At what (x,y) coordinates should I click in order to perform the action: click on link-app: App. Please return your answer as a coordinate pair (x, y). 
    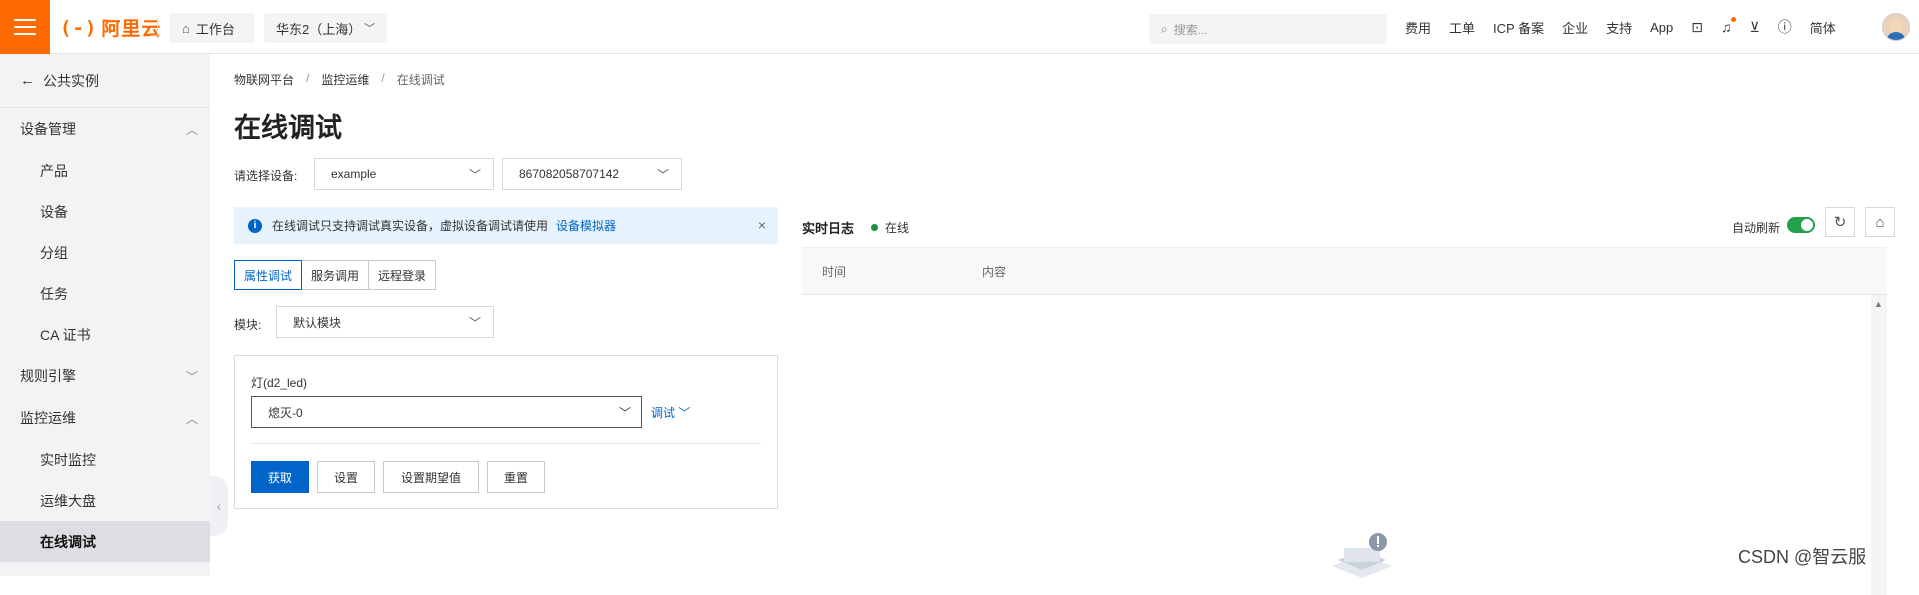
    Looking at the image, I should click on (1661, 27).